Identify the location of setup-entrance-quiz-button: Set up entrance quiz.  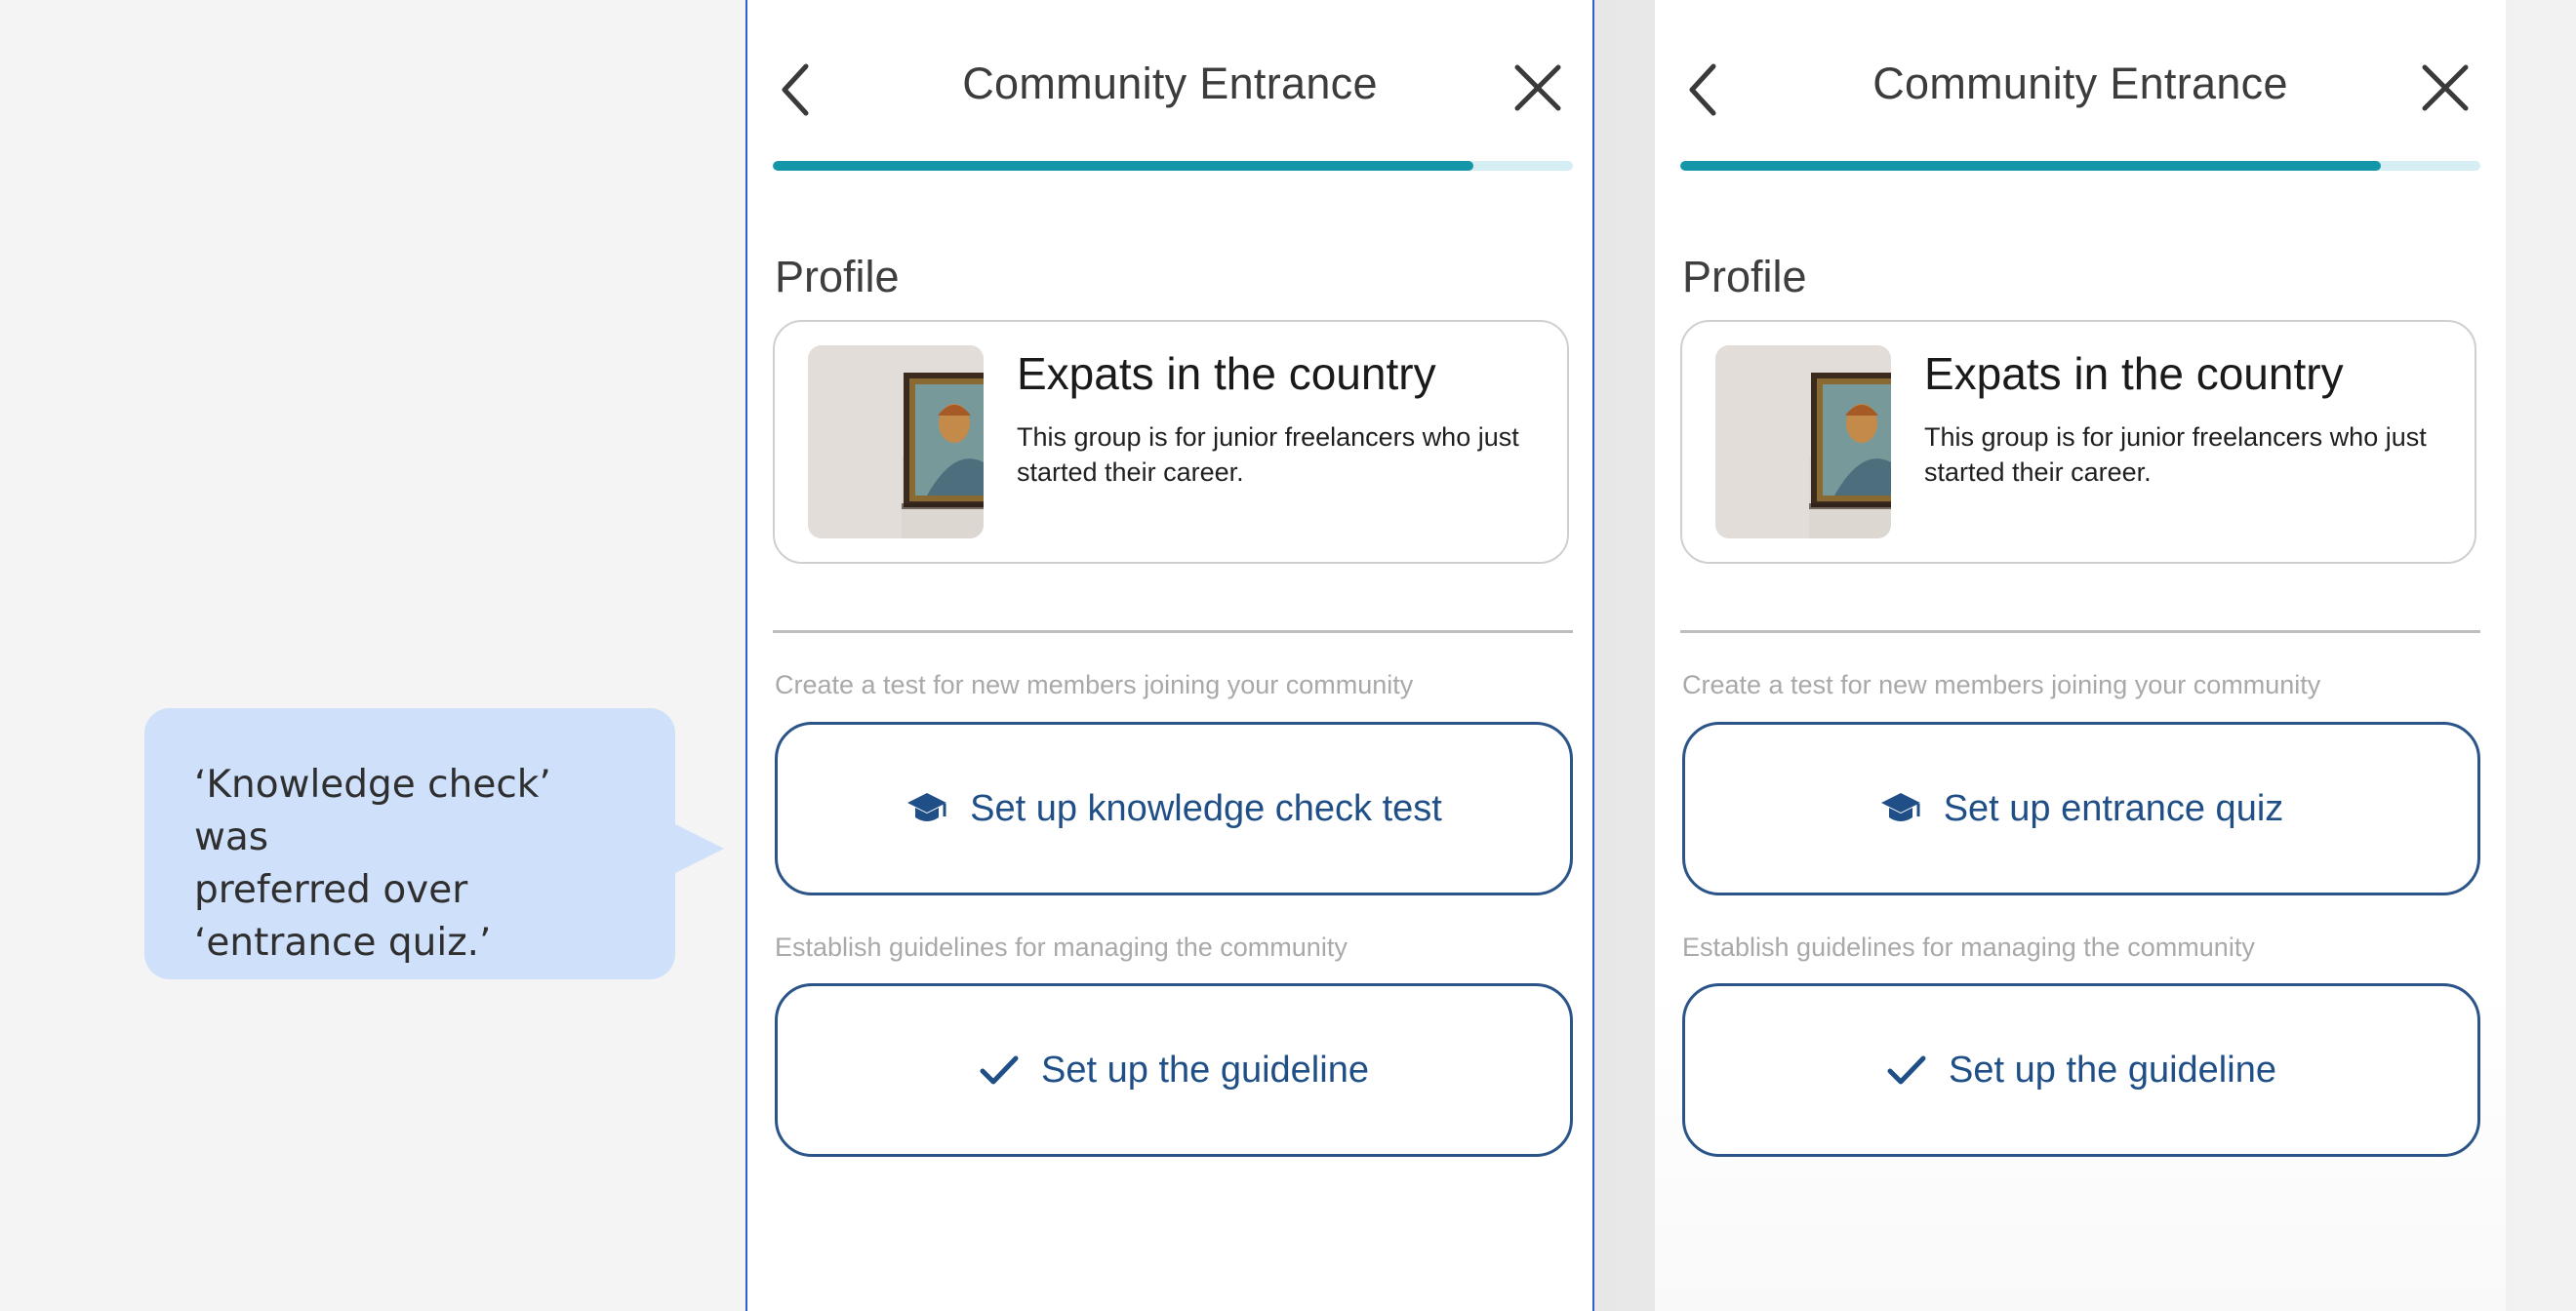
(2081, 808).